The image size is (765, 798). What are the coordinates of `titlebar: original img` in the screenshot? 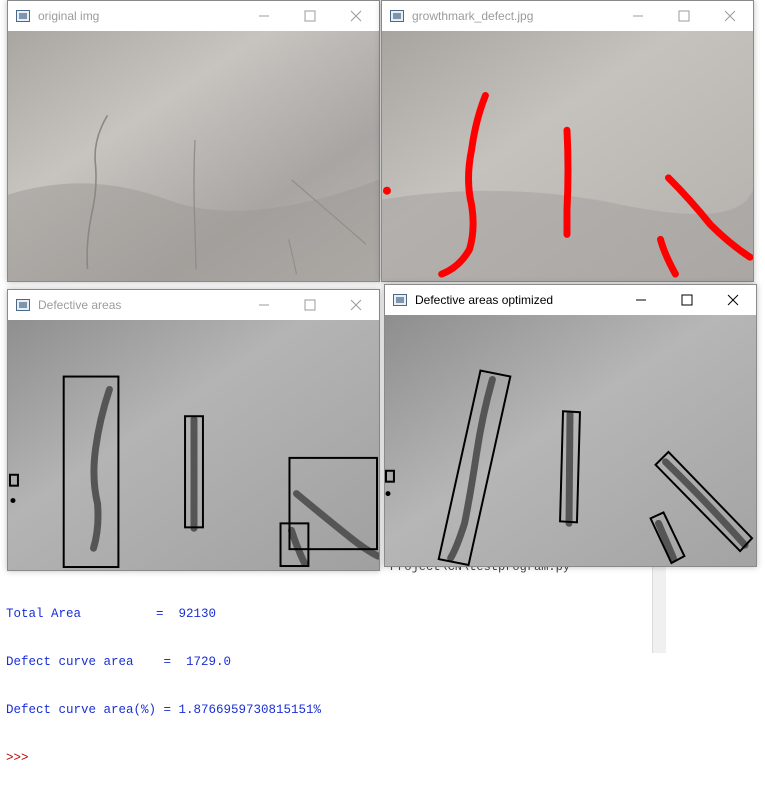 It's located at (193, 16).